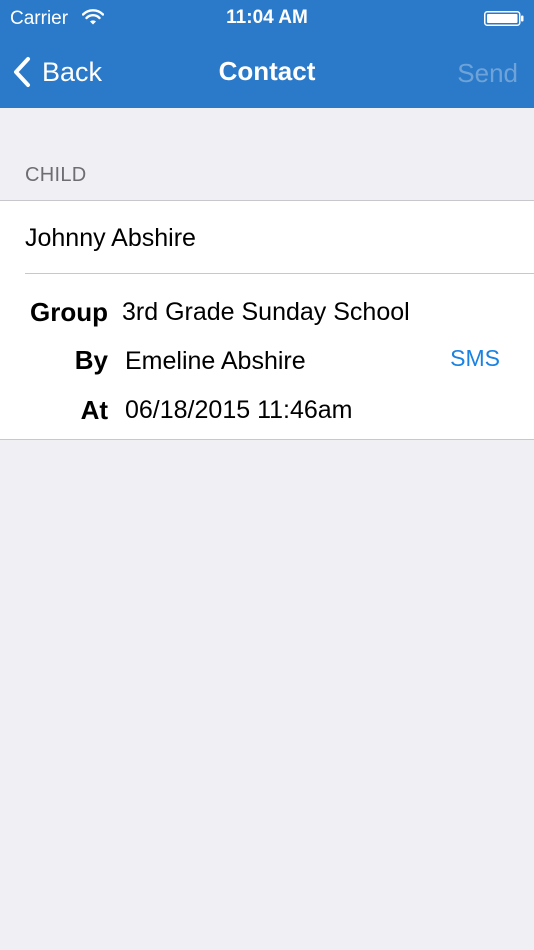 This screenshot has width=534, height=950. I want to click on section-header-child: CHILD, so click(56, 175).